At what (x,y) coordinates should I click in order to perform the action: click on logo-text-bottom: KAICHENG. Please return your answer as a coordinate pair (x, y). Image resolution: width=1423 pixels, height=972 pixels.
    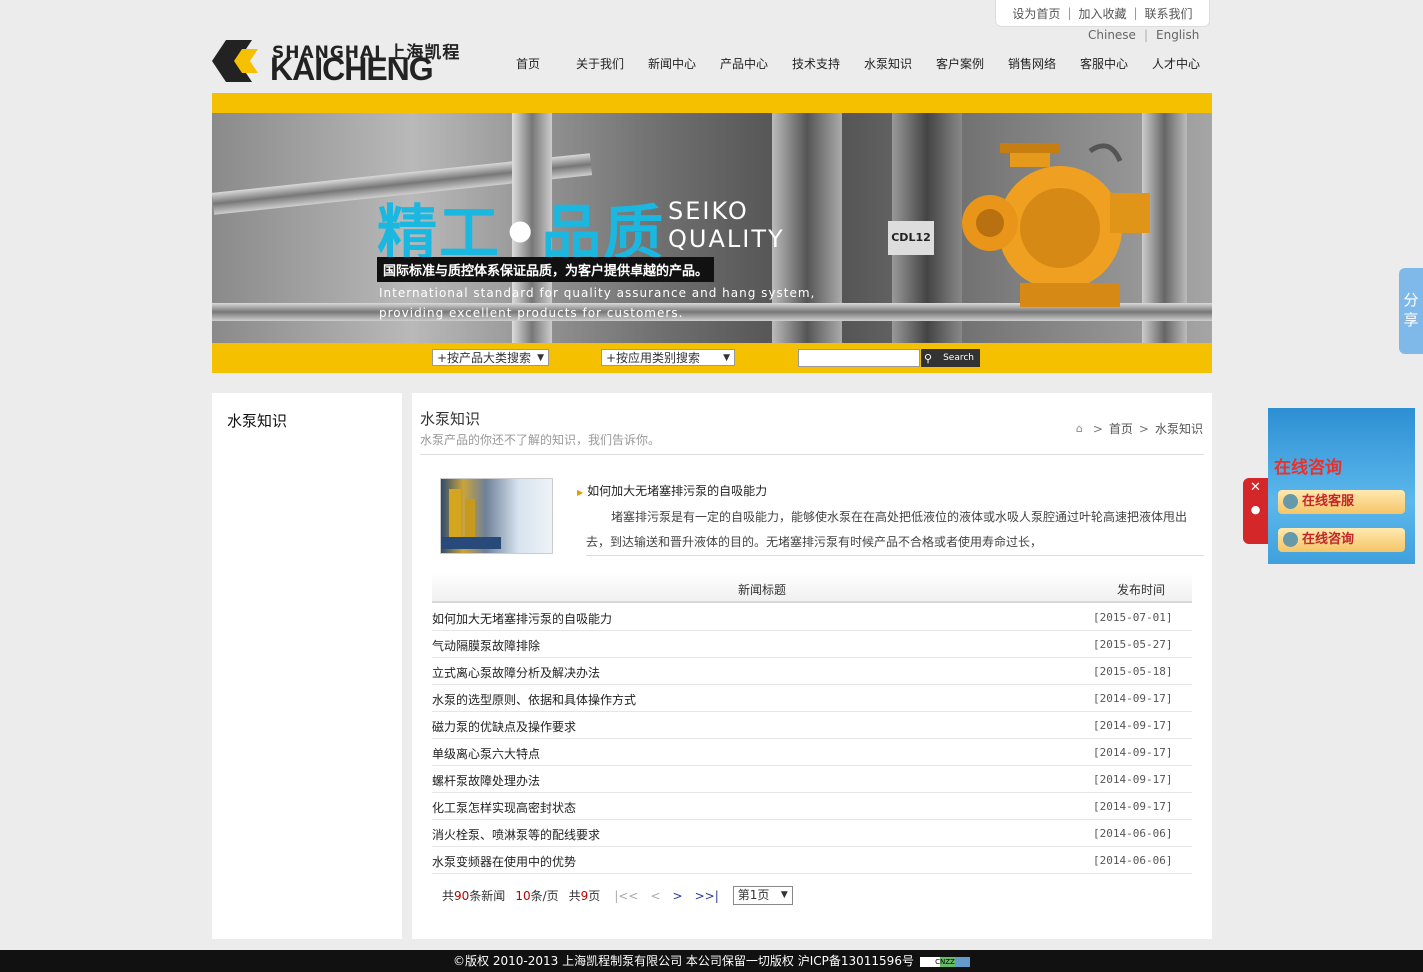
    Looking at the image, I should click on (352, 69).